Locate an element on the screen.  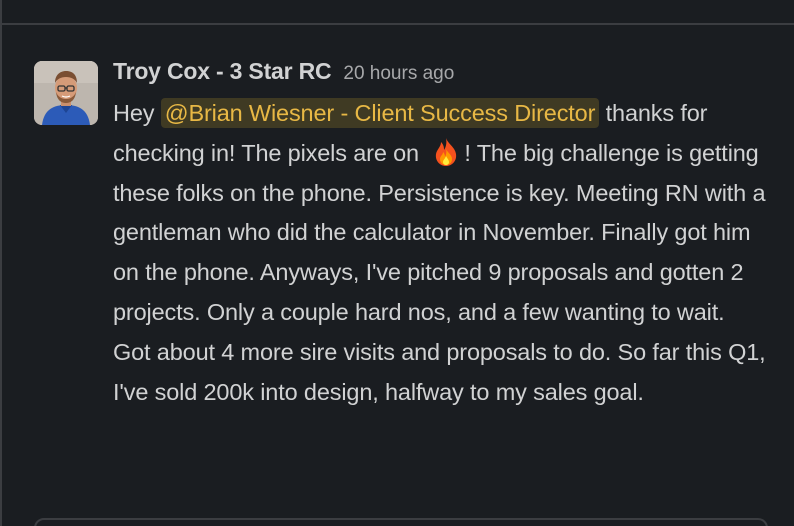
fire-emoji-icon is located at coordinates (446, 152).